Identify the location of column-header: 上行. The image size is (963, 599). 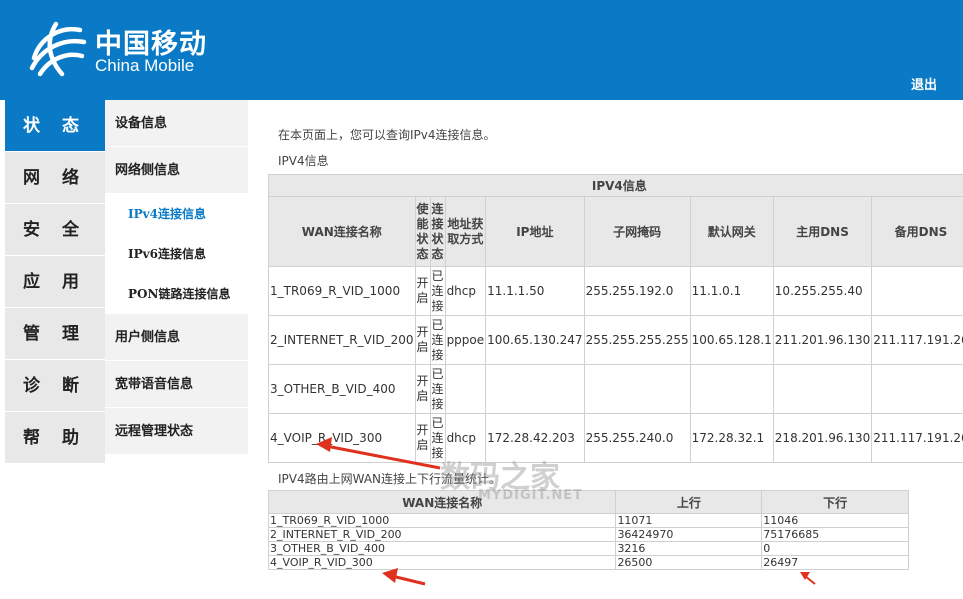
(689, 502).